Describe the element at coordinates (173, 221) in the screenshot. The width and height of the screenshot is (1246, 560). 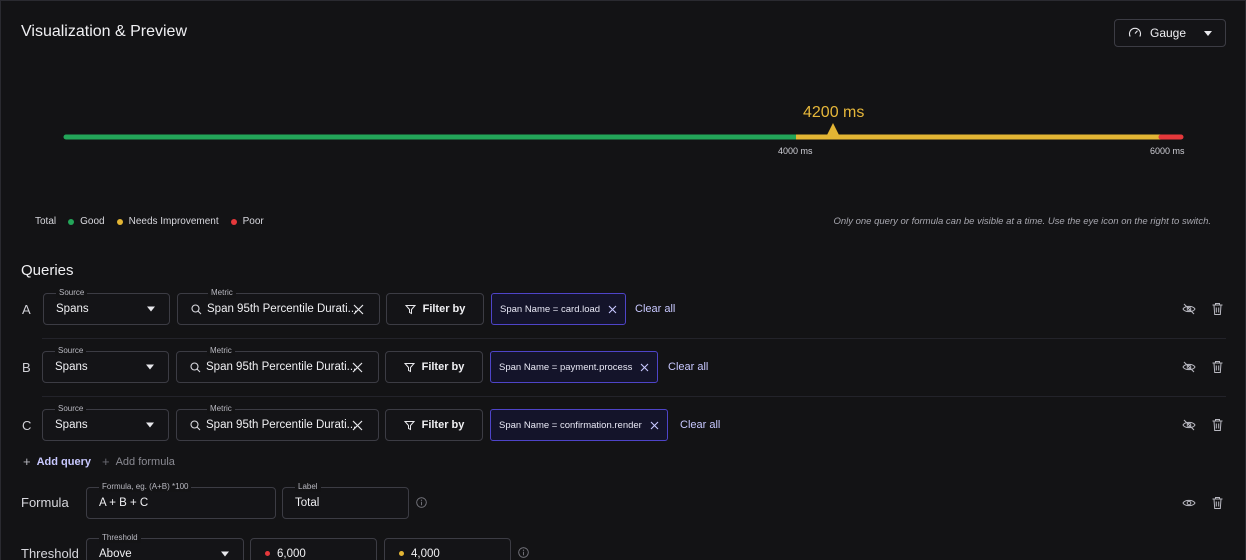
I see `legend-label: Needs Improvement` at that location.